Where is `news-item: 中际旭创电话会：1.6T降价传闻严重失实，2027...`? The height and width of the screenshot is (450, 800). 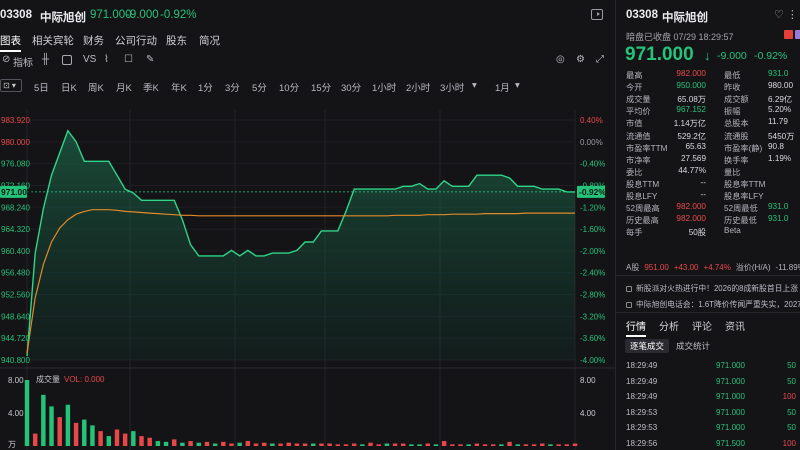 news-item: 中际旭创电话会：1.6T降价传闻严重失实，2027... is located at coordinates (713, 304).